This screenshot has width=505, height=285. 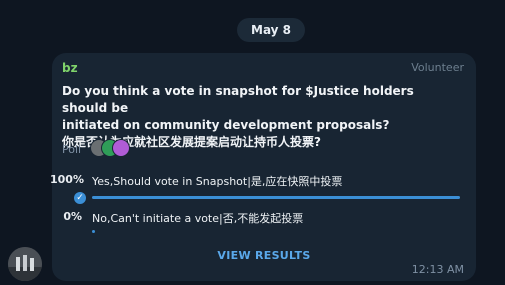 What do you see at coordinates (80, 198) in the screenshot?
I see `check-circle-icon: ✓` at bounding box center [80, 198].